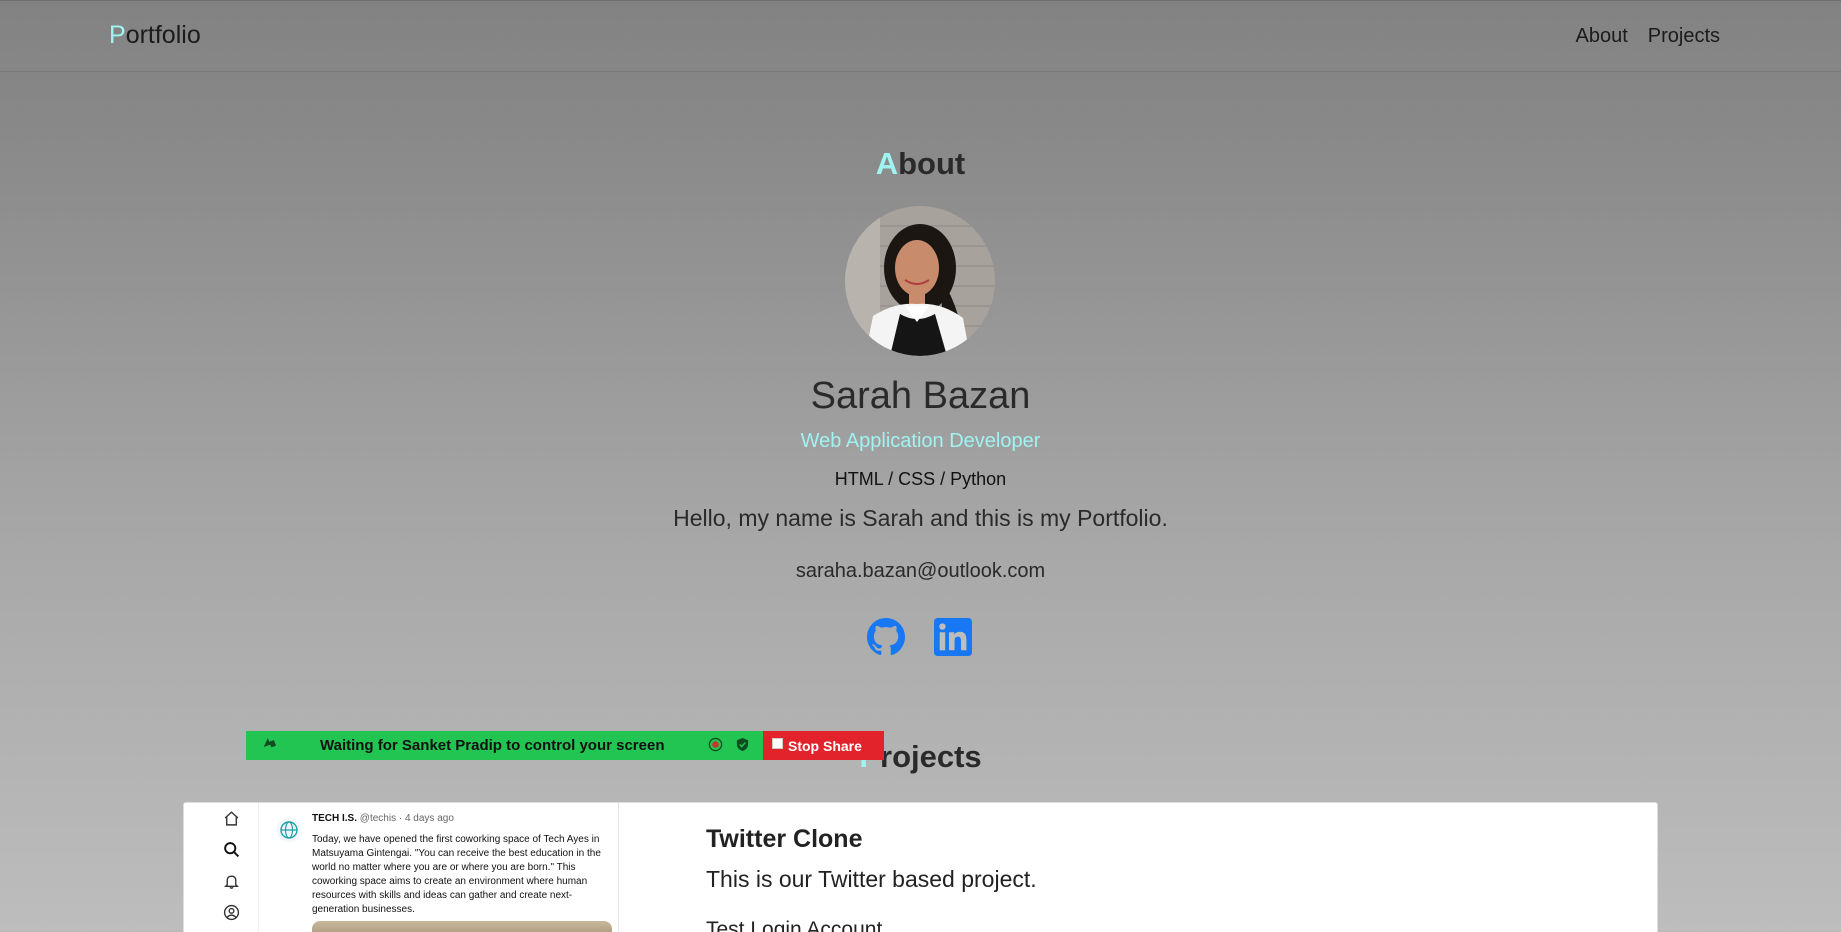 The width and height of the screenshot is (1841, 932). Describe the element at coordinates (920, 281) in the screenshot. I see `avatar` at that location.